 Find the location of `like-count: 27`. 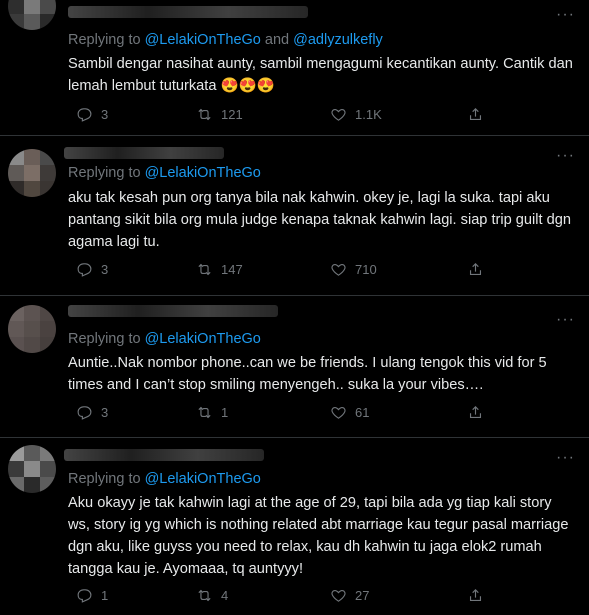

like-count: 27 is located at coordinates (362, 595).